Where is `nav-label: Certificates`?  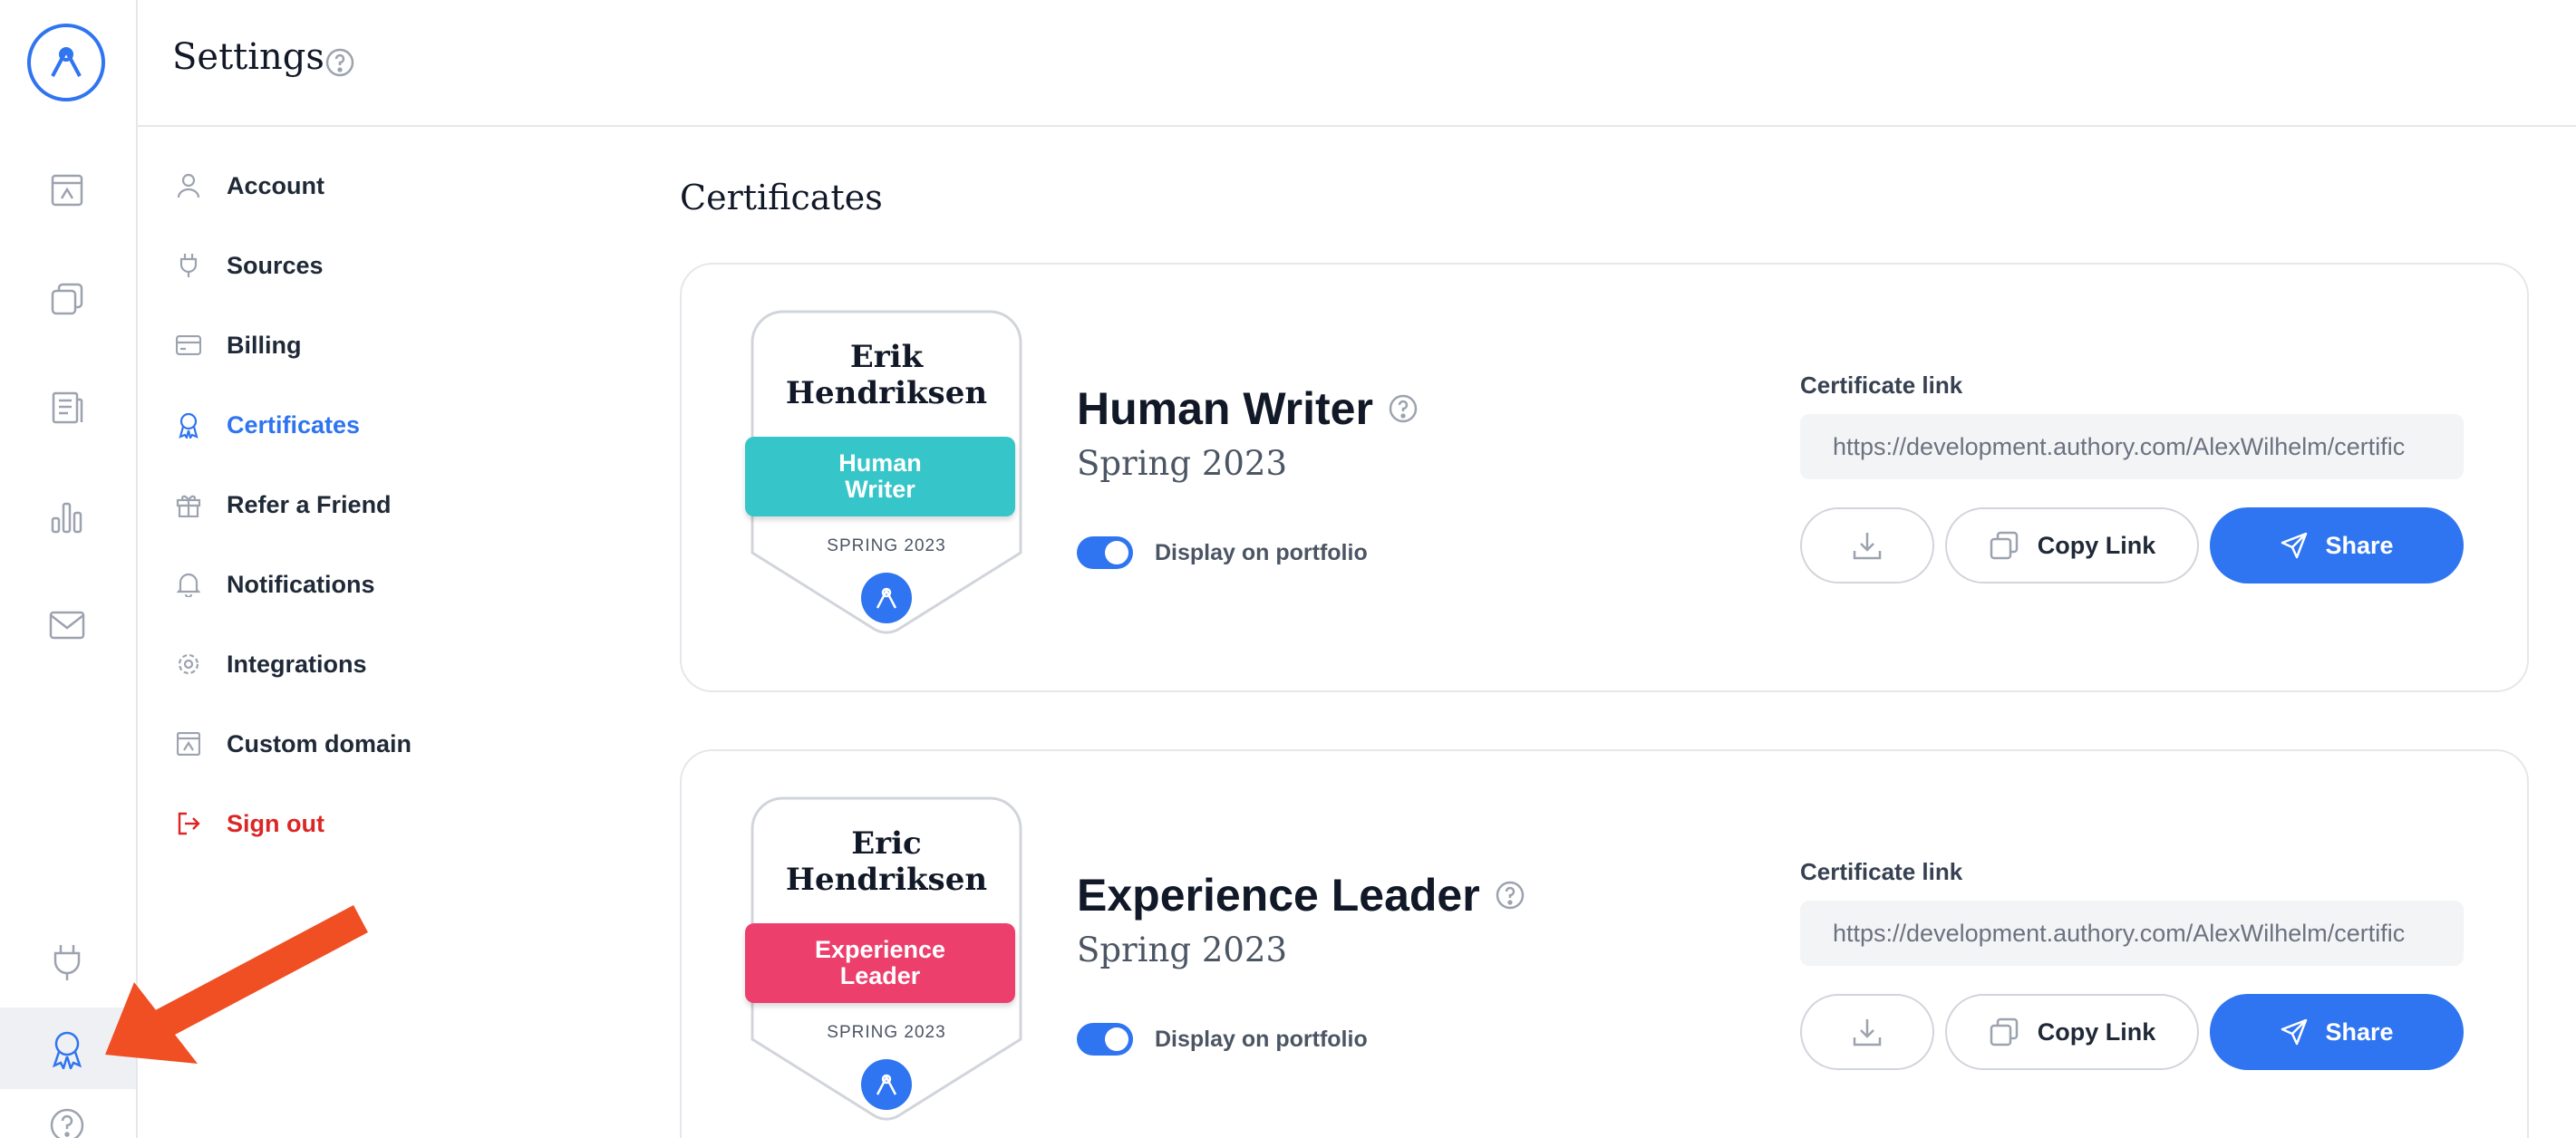
nav-label: Certificates is located at coordinates (294, 424).